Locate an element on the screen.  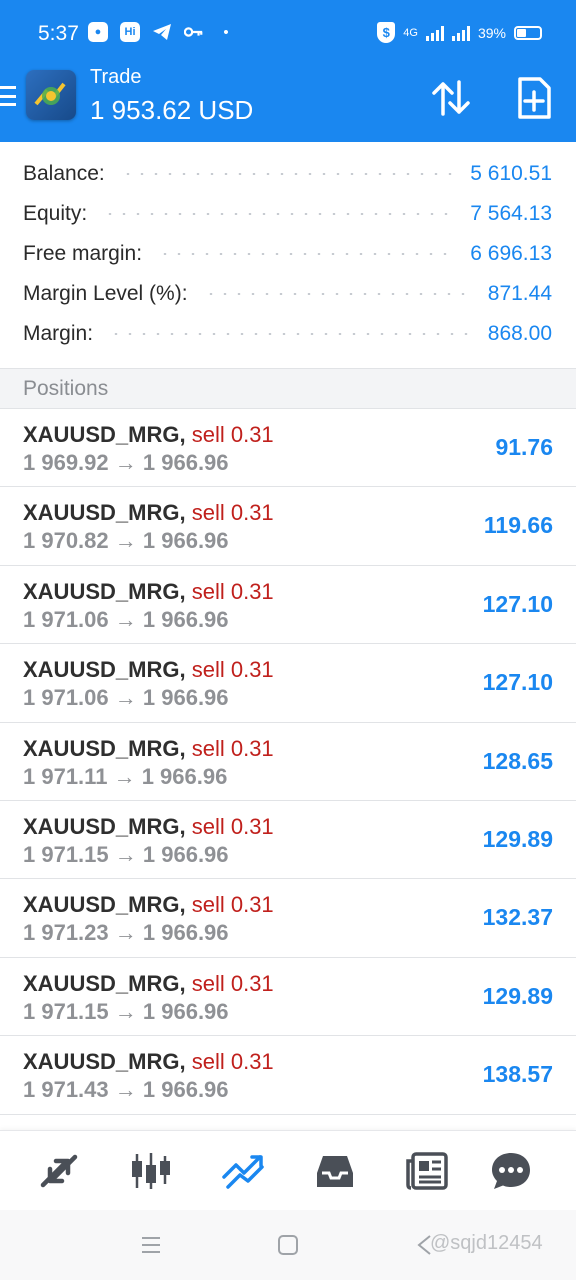
battery-percent: 39% is located at coordinates (491, 32).